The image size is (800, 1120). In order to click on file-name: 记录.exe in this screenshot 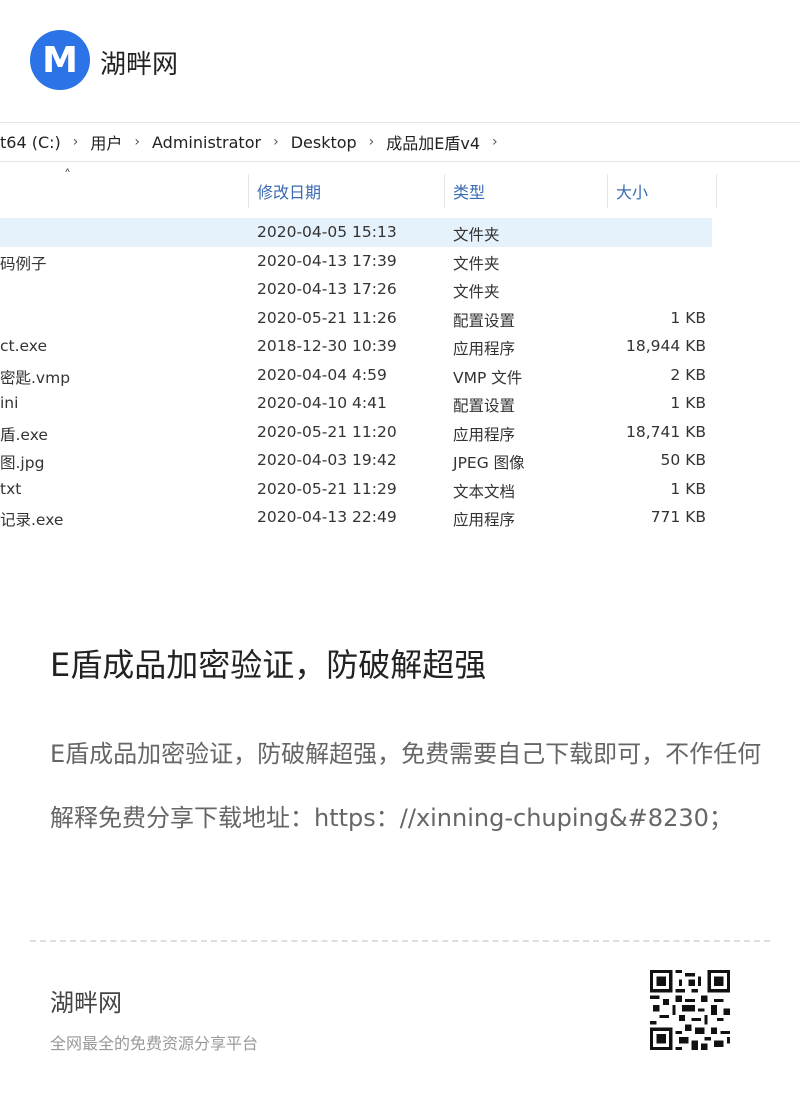, I will do `click(32, 520)`.